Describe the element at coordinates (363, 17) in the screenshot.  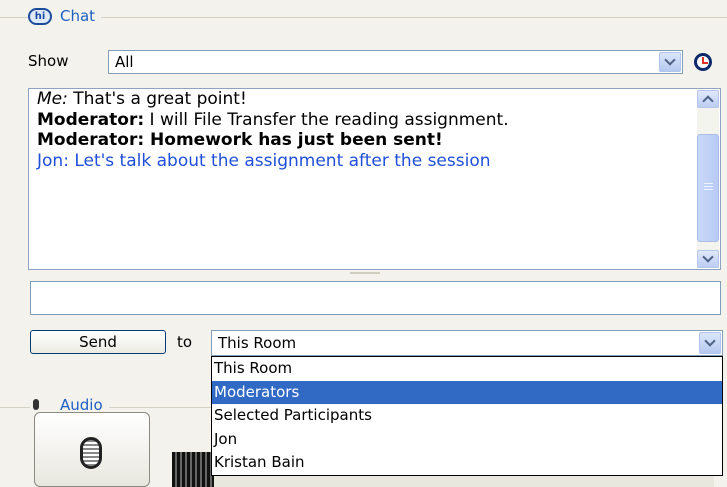
I see `chat-section-divider` at that location.